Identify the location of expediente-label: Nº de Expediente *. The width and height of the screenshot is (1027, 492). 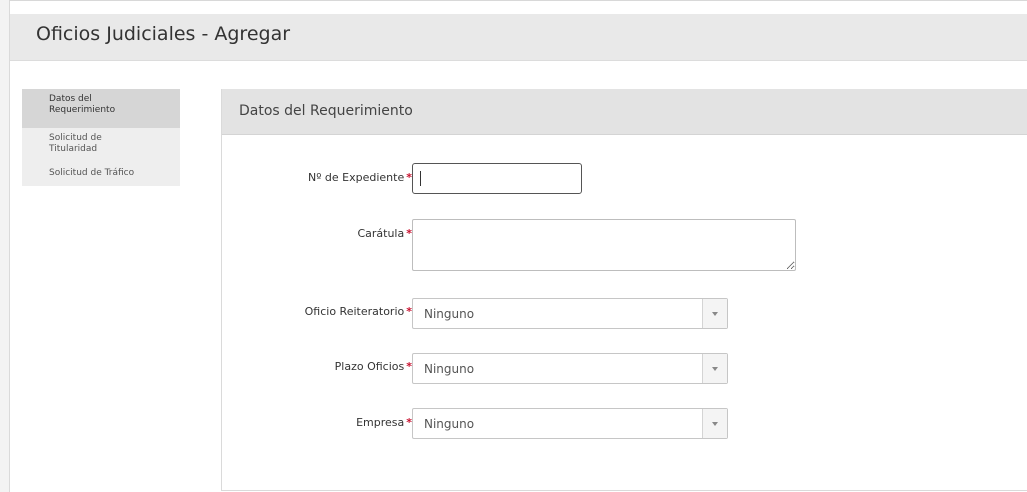
(360, 177).